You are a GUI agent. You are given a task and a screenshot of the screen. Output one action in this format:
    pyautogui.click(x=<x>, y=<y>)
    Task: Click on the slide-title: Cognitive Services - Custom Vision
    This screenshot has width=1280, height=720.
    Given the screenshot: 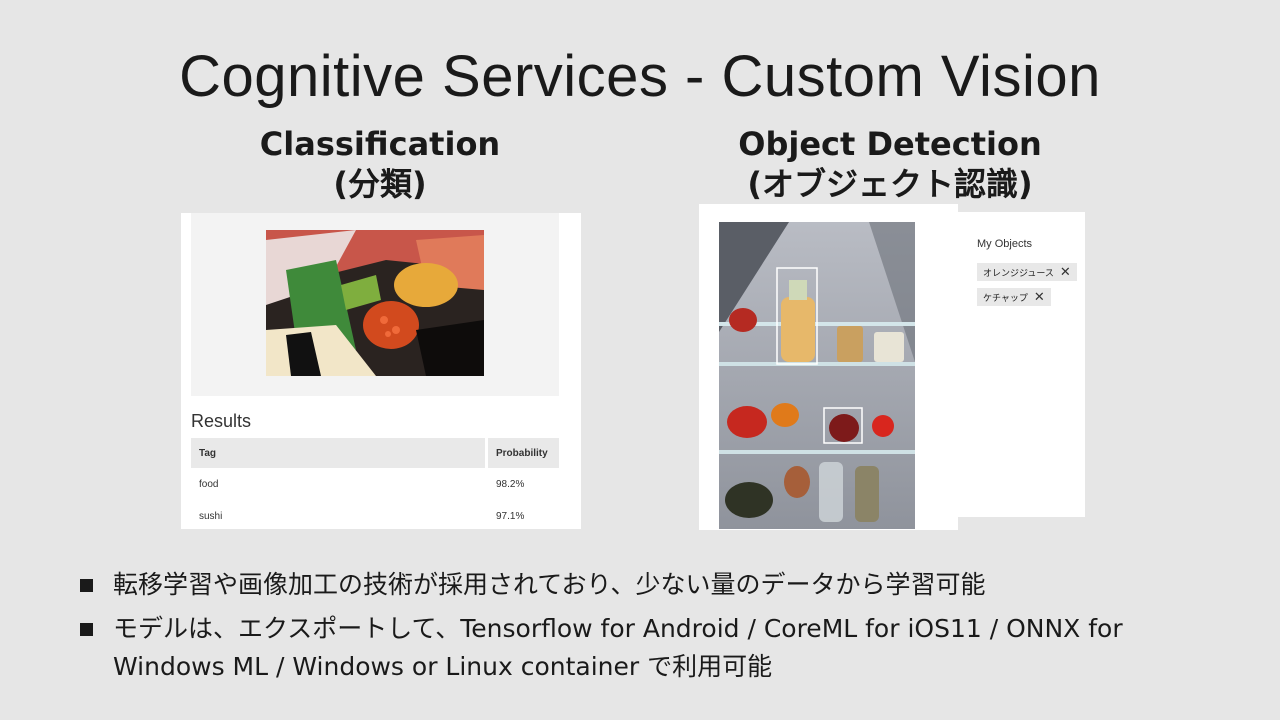 What is the action you would take?
    pyautogui.click(x=640, y=76)
    